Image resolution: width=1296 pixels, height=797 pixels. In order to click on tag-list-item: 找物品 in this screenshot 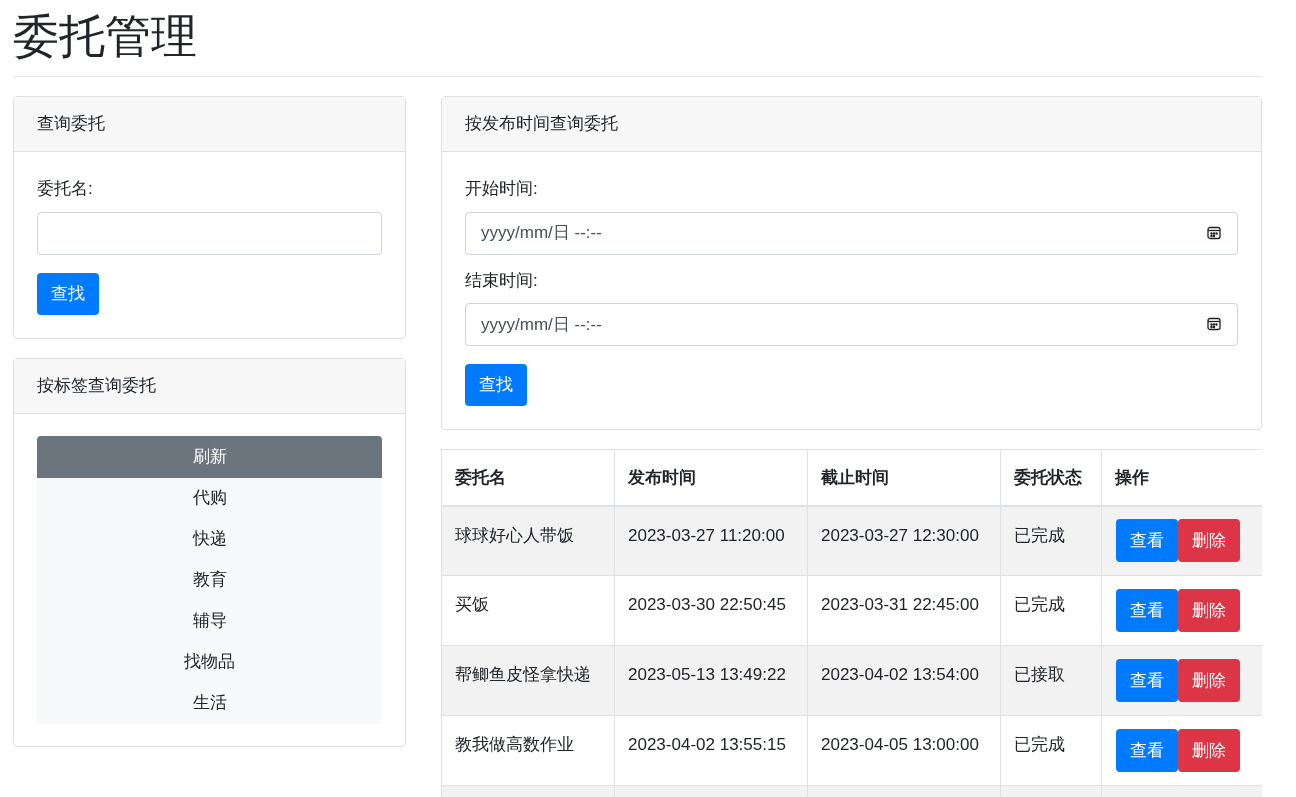, I will do `click(209, 662)`.